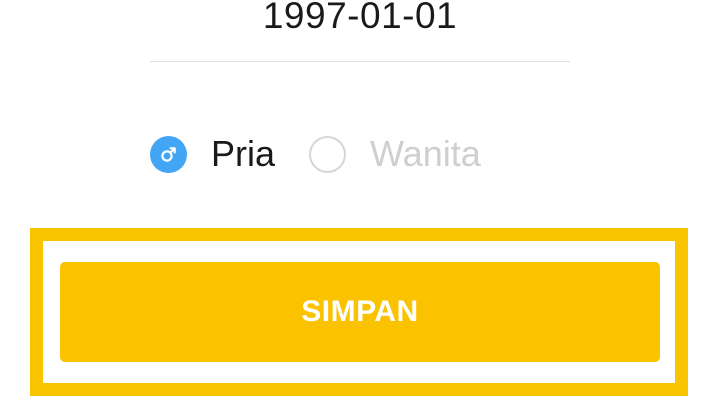 This screenshot has height=405, width=720. What do you see at coordinates (360, 61) in the screenshot?
I see `date-divider` at bounding box center [360, 61].